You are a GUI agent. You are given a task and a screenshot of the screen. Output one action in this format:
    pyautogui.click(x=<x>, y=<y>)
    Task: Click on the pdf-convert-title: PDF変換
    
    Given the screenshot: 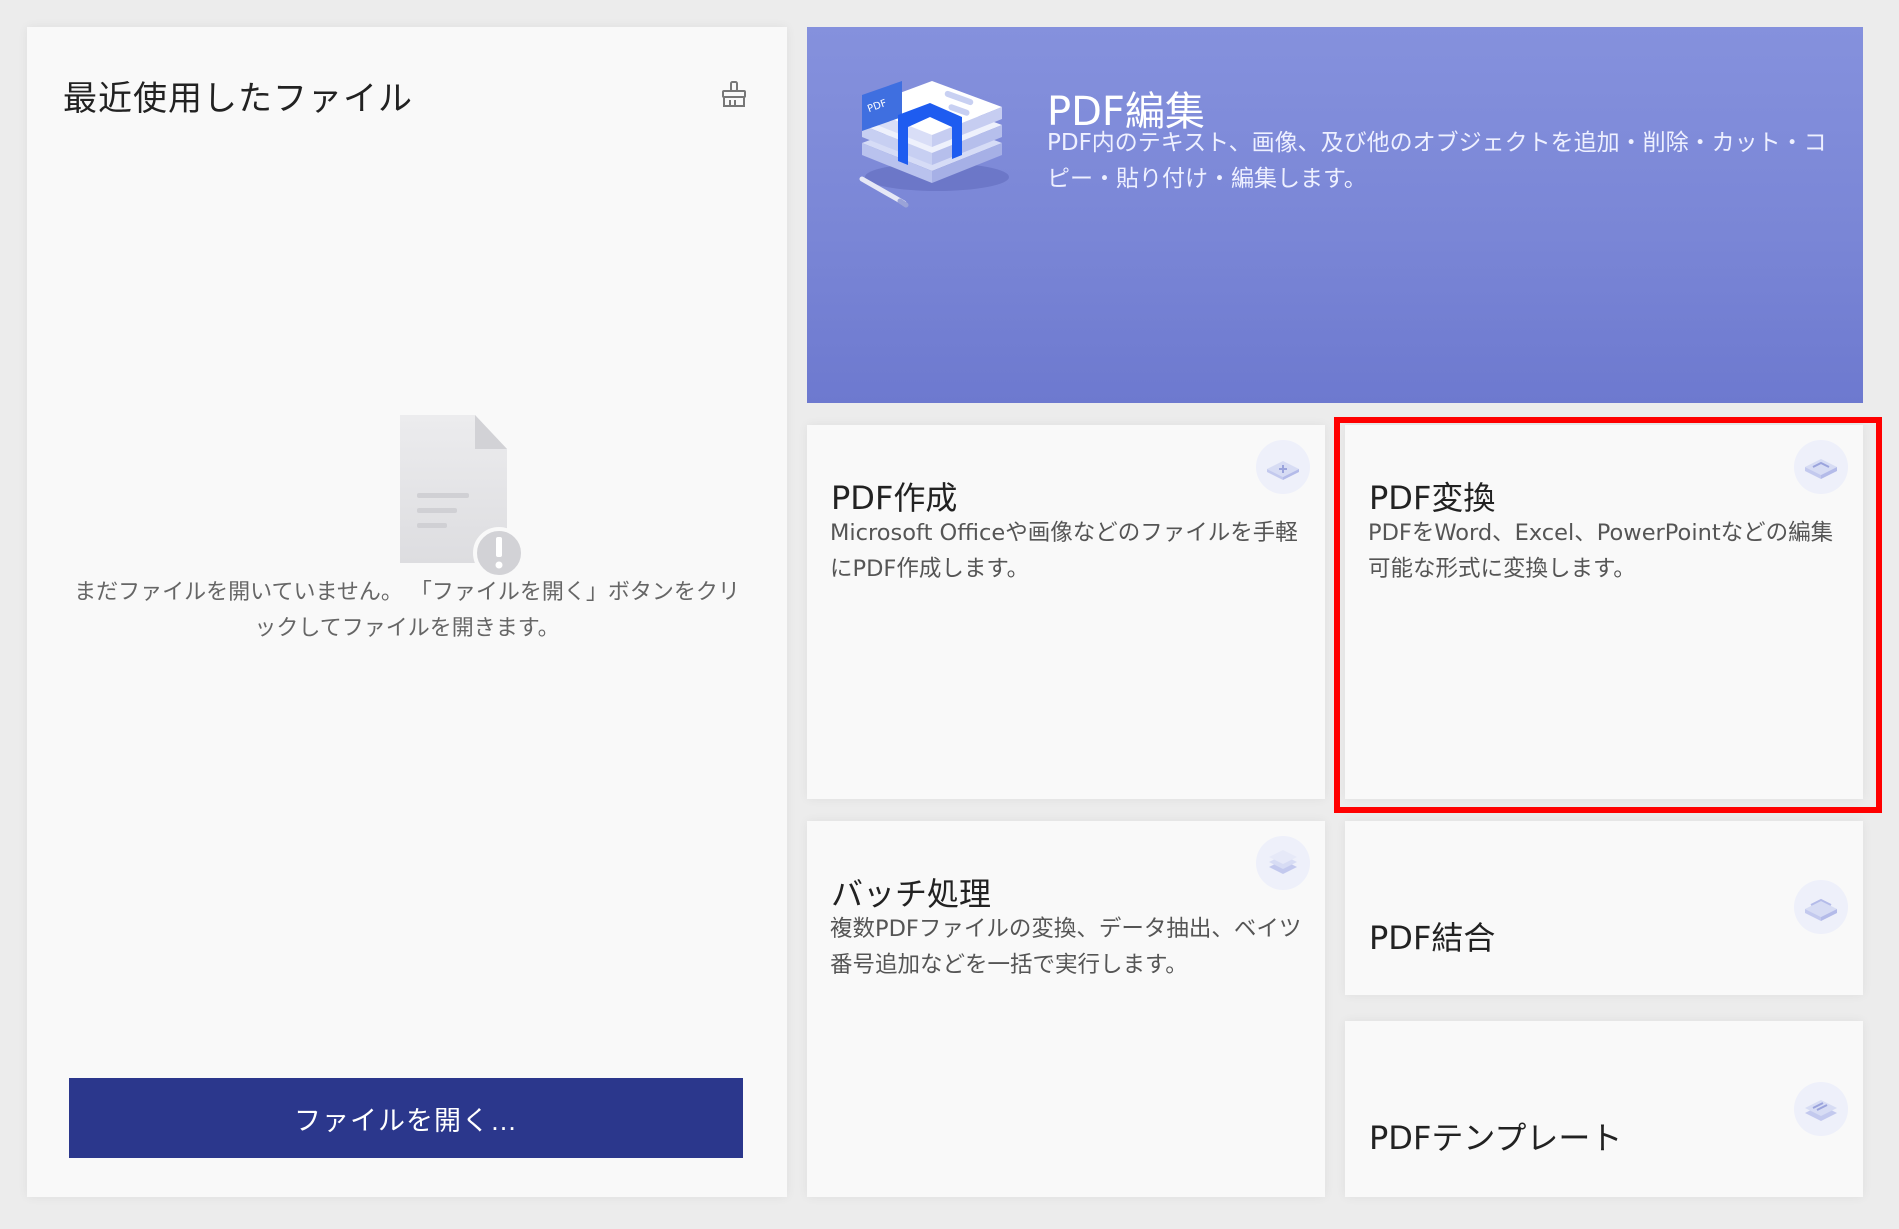 What is the action you would take?
    pyautogui.click(x=1432, y=498)
    